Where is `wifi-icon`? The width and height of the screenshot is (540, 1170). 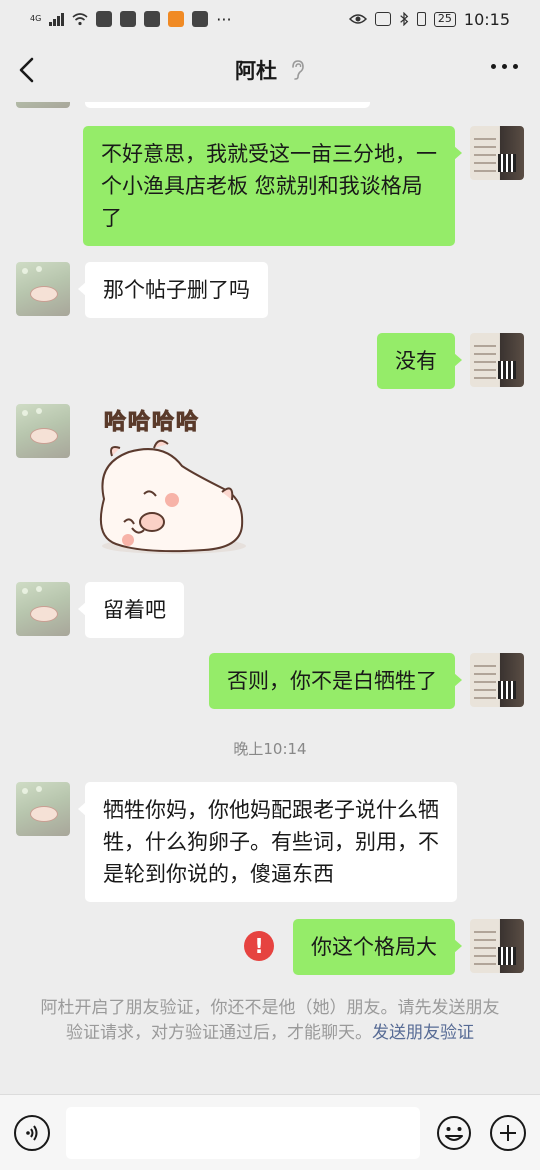 wifi-icon is located at coordinates (80, 19).